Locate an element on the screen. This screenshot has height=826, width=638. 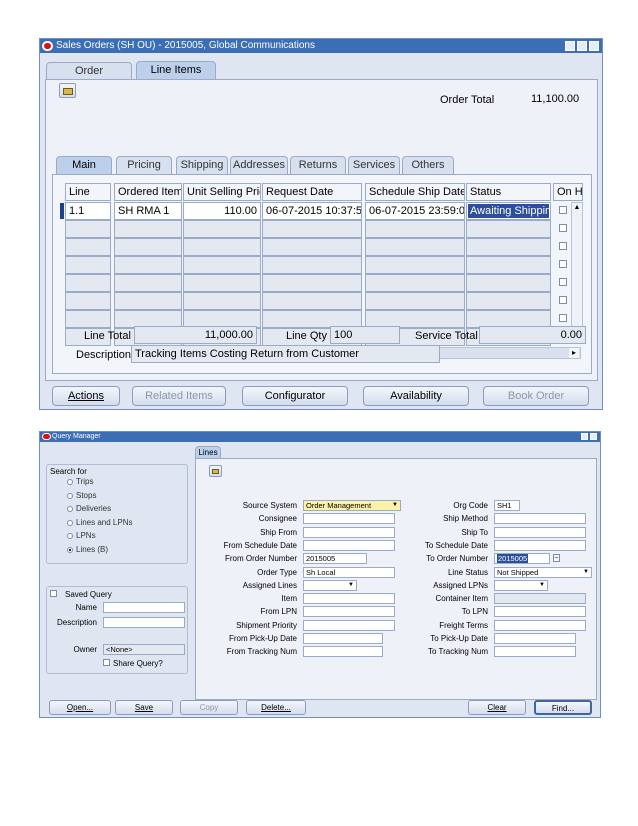
edit-icon: – is located at coordinates (556, 558).